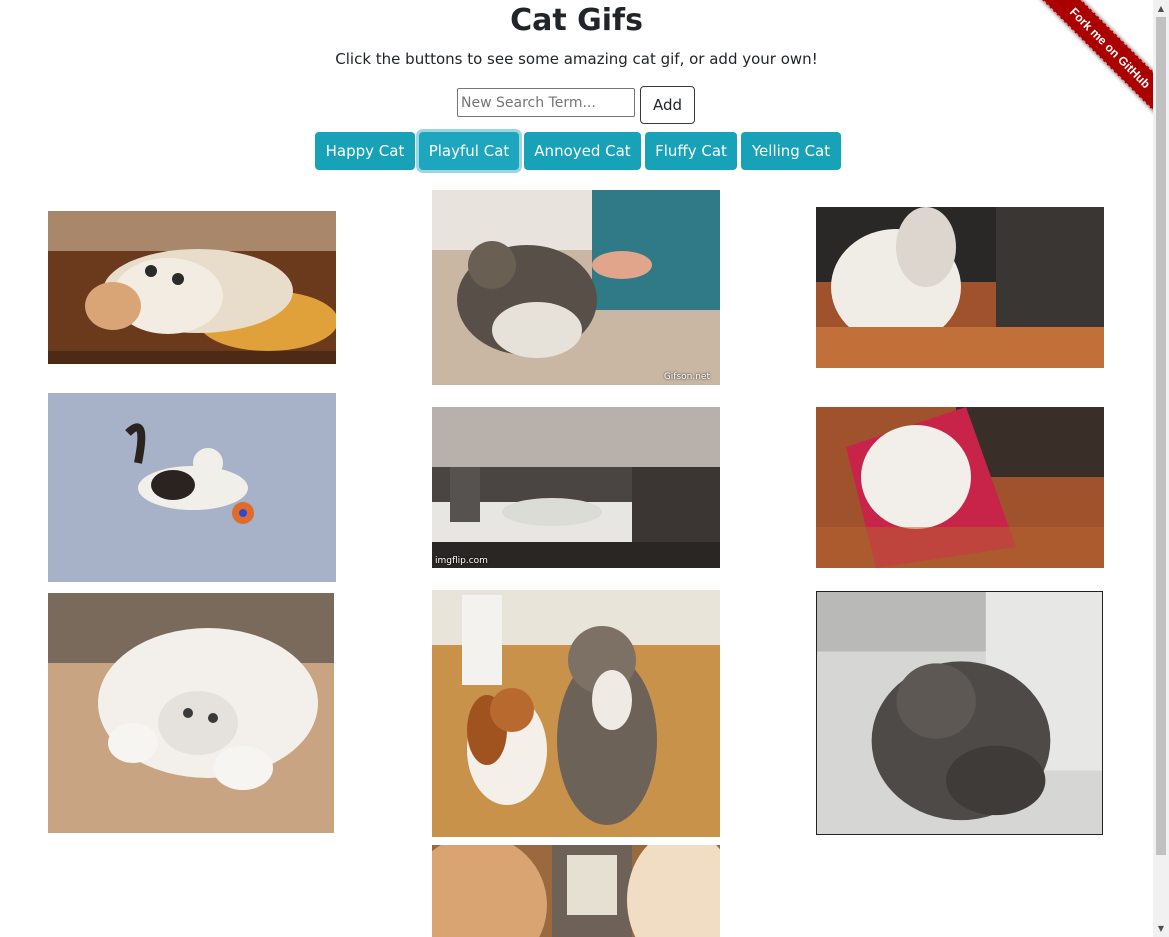 This screenshot has width=1169, height=937. What do you see at coordinates (1161, 928) in the screenshot?
I see `scroll-down-arrow-icon: ▼` at bounding box center [1161, 928].